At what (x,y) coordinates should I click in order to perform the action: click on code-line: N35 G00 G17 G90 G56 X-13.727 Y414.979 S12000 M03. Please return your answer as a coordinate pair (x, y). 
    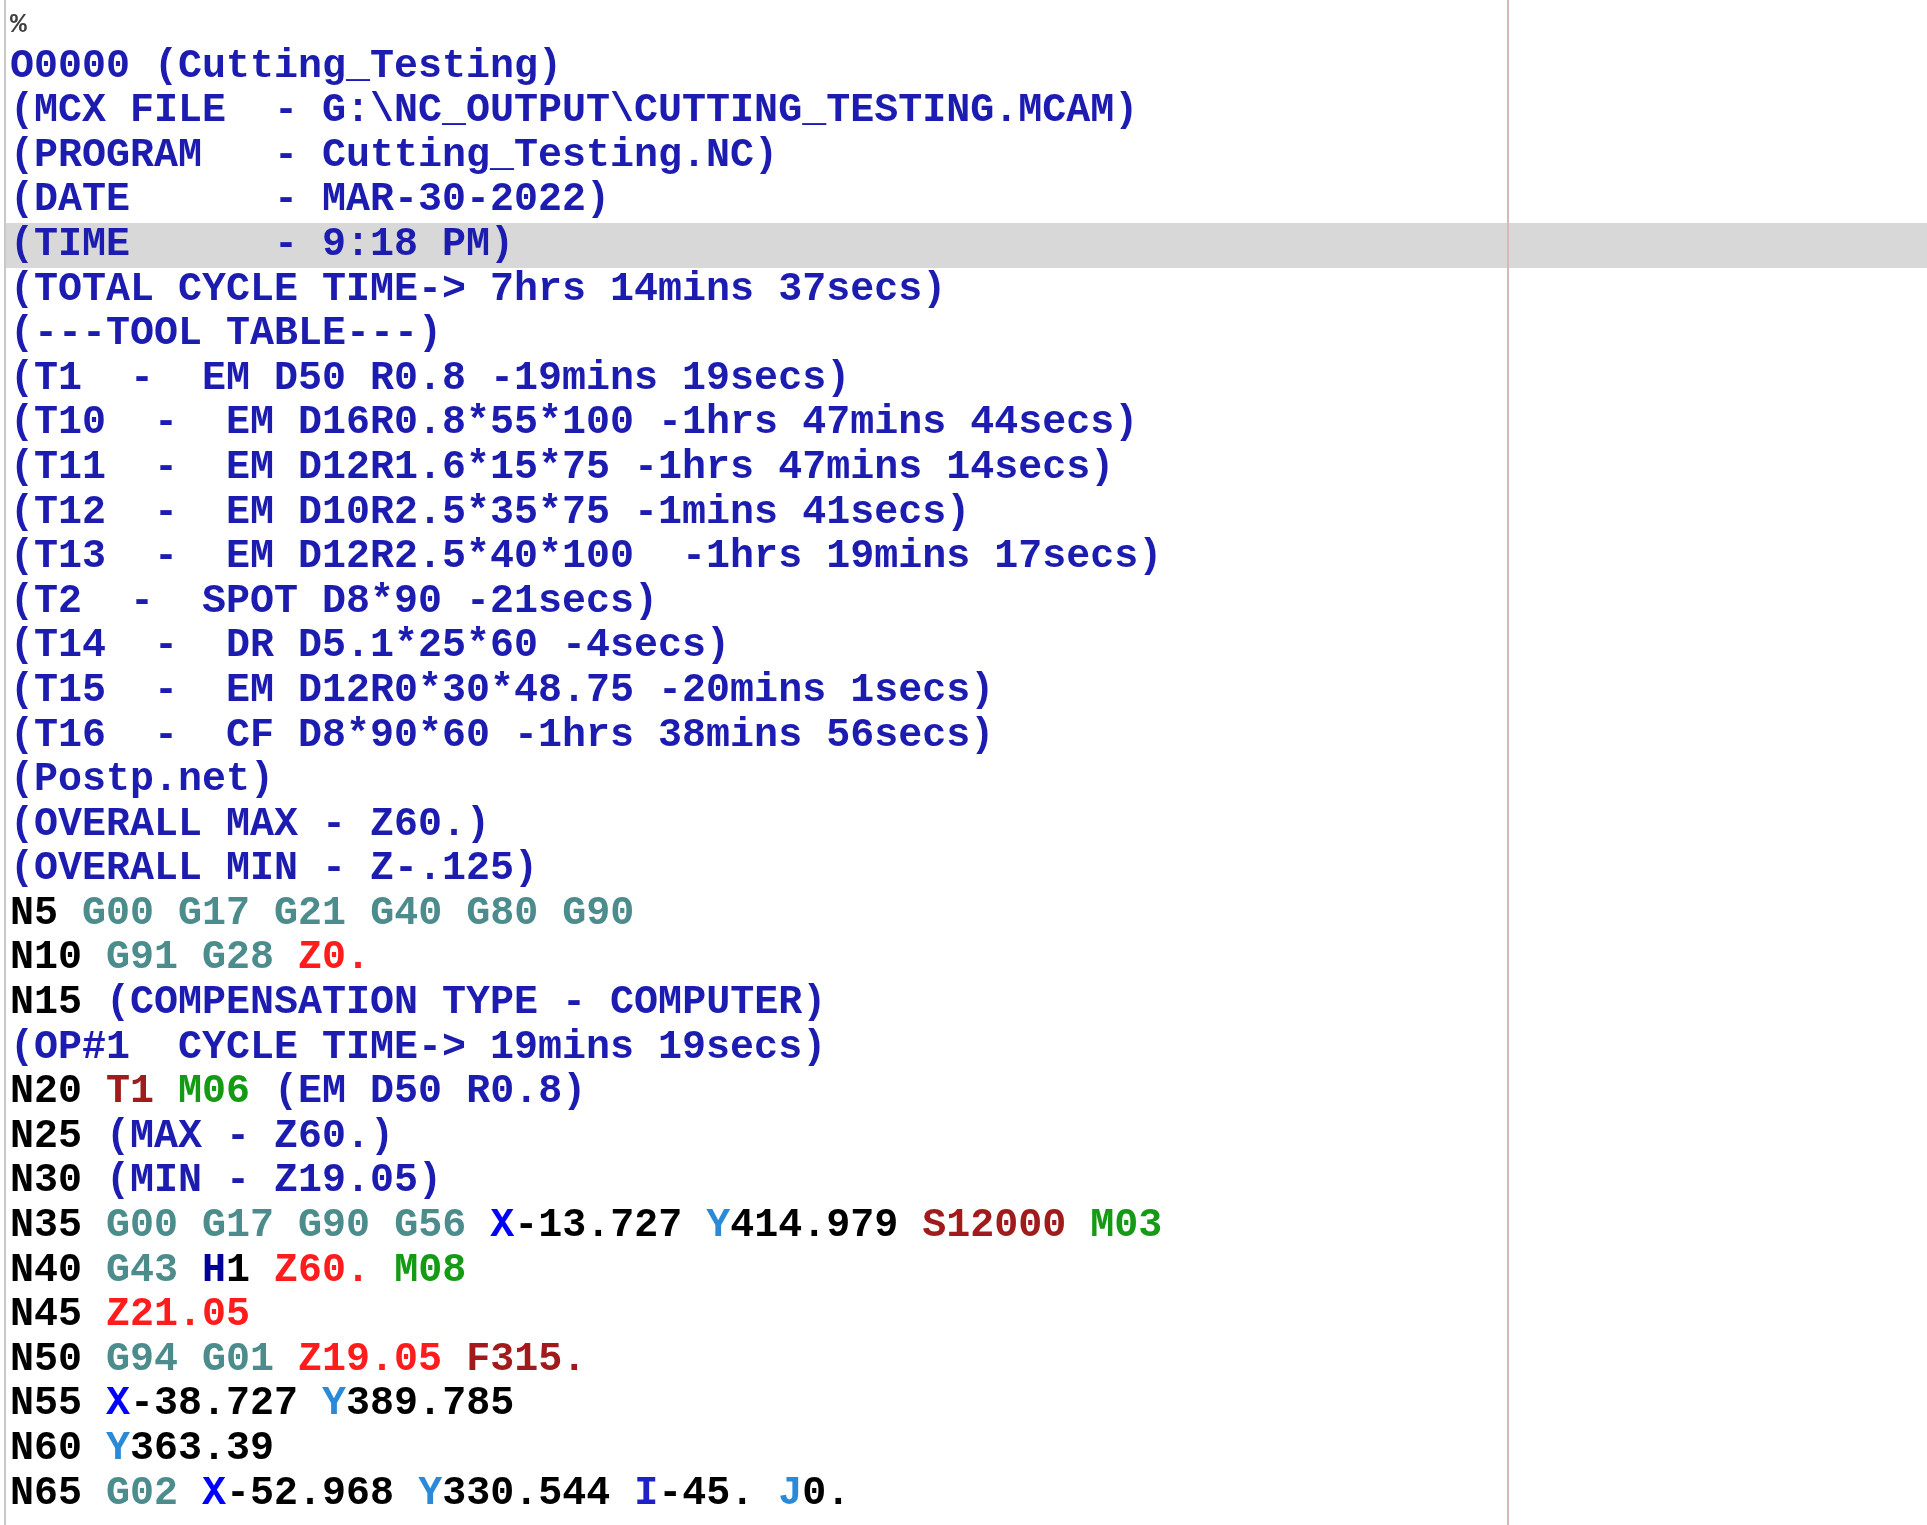
    Looking at the image, I should click on (586, 1226).